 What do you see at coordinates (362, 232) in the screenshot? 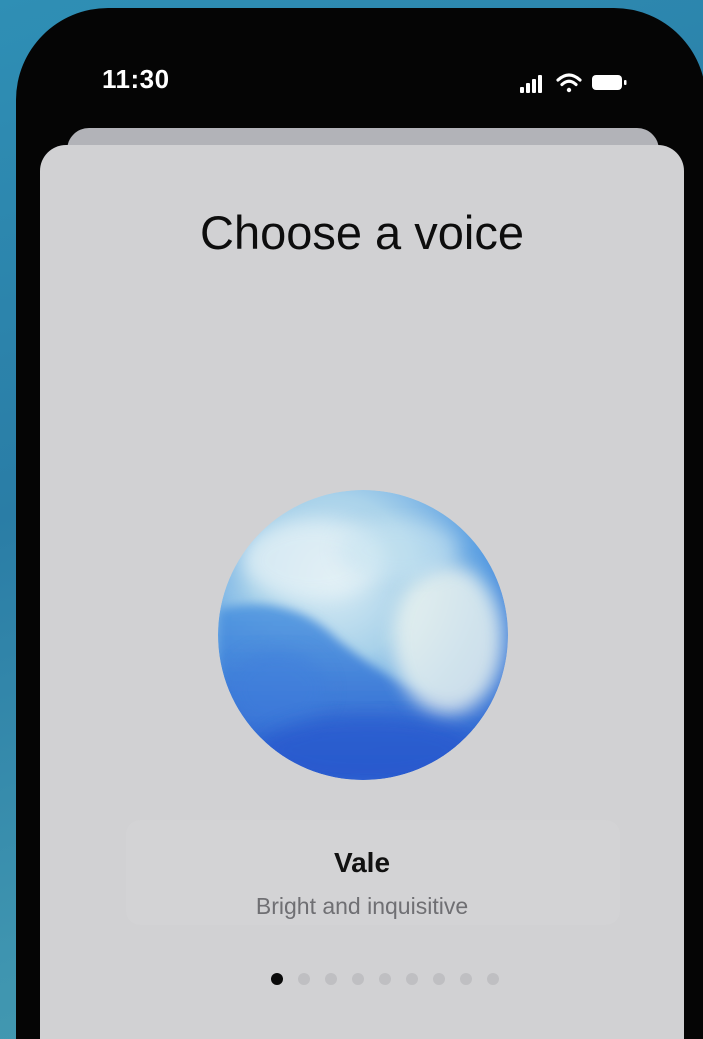
I see `page-title: Choose a voice` at bounding box center [362, 232].